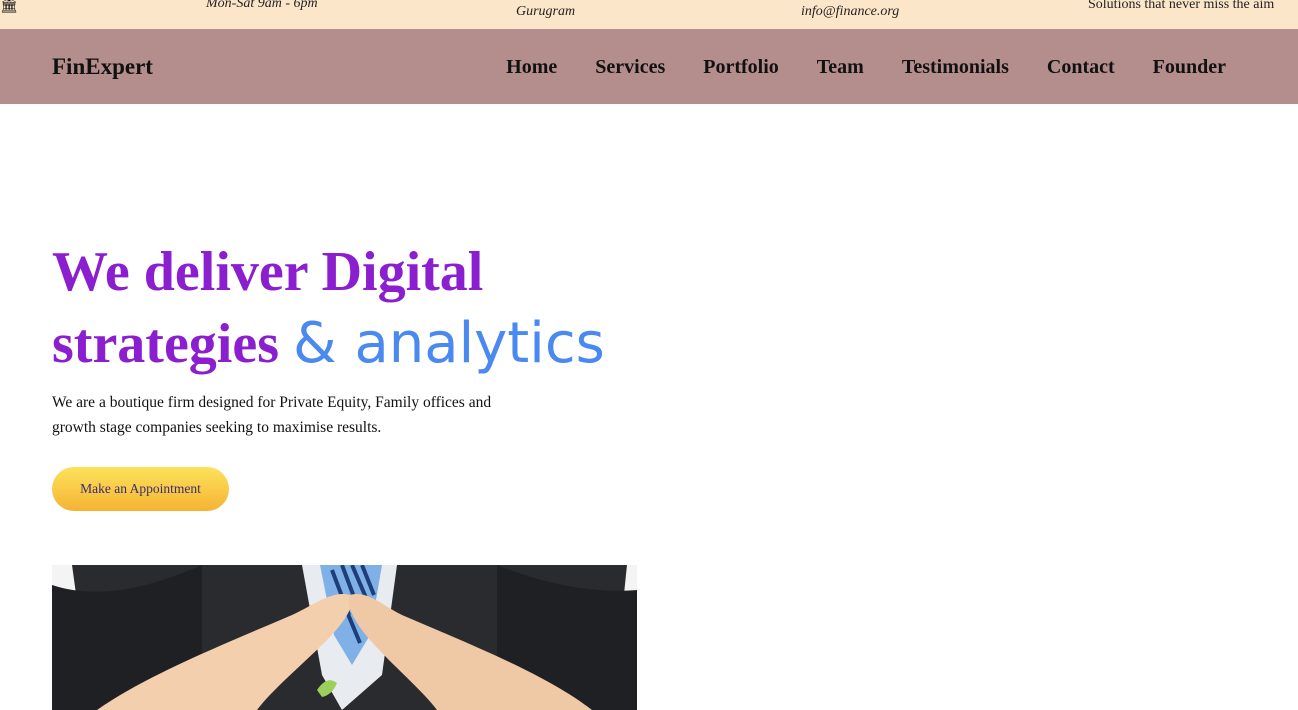 This screenshot has height=710, width=1298. I want to click on business-hours: Mon-Sat 9am - 6pm, so click(262, 5).